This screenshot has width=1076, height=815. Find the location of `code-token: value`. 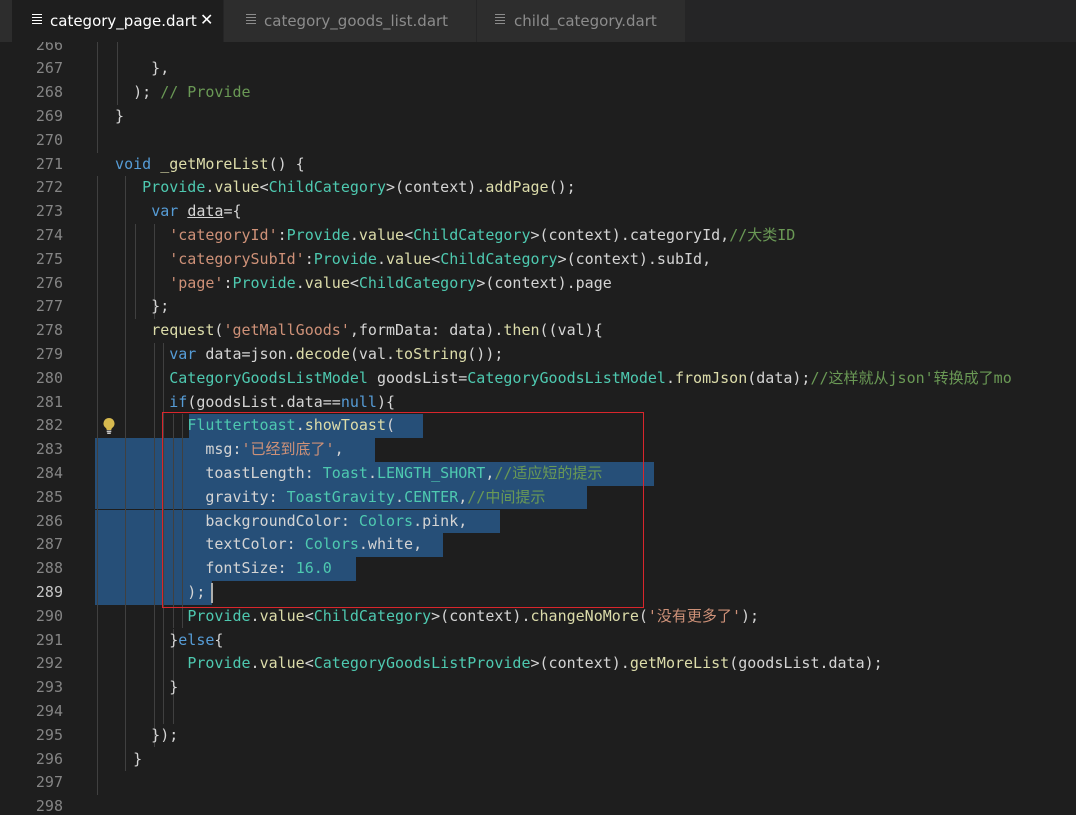

code-token: value is located at coordinates (327, 282).